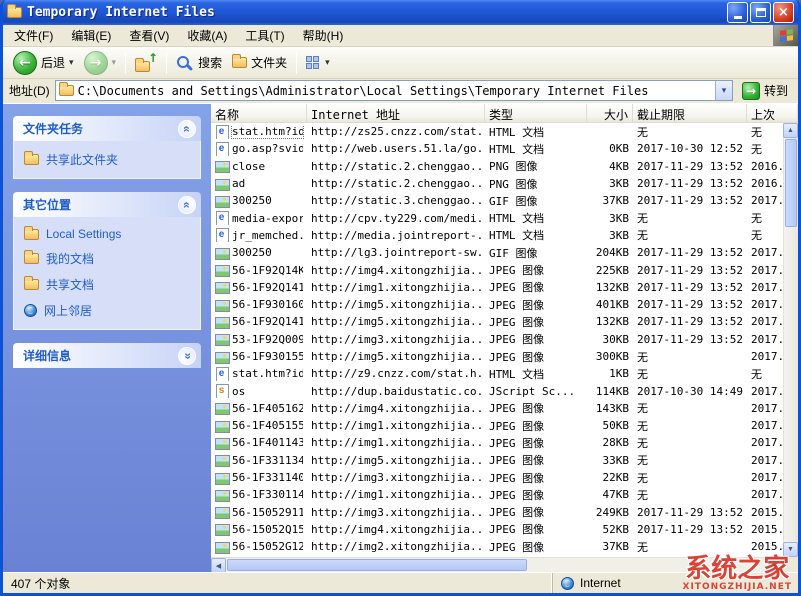  Describe the element at coordinates (107, 258) in the screenshot. I see `sidebar-item-my-documents: 我的文档` at that location.